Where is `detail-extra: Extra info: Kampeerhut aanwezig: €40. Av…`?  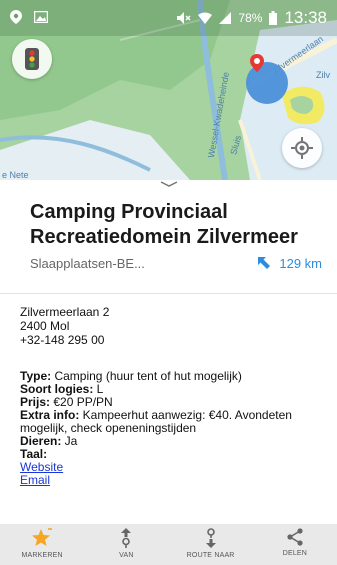
detail-extra: Extra info: Kampeerhut aanwezig: €40. Av… is located at coordinates (175, 422).